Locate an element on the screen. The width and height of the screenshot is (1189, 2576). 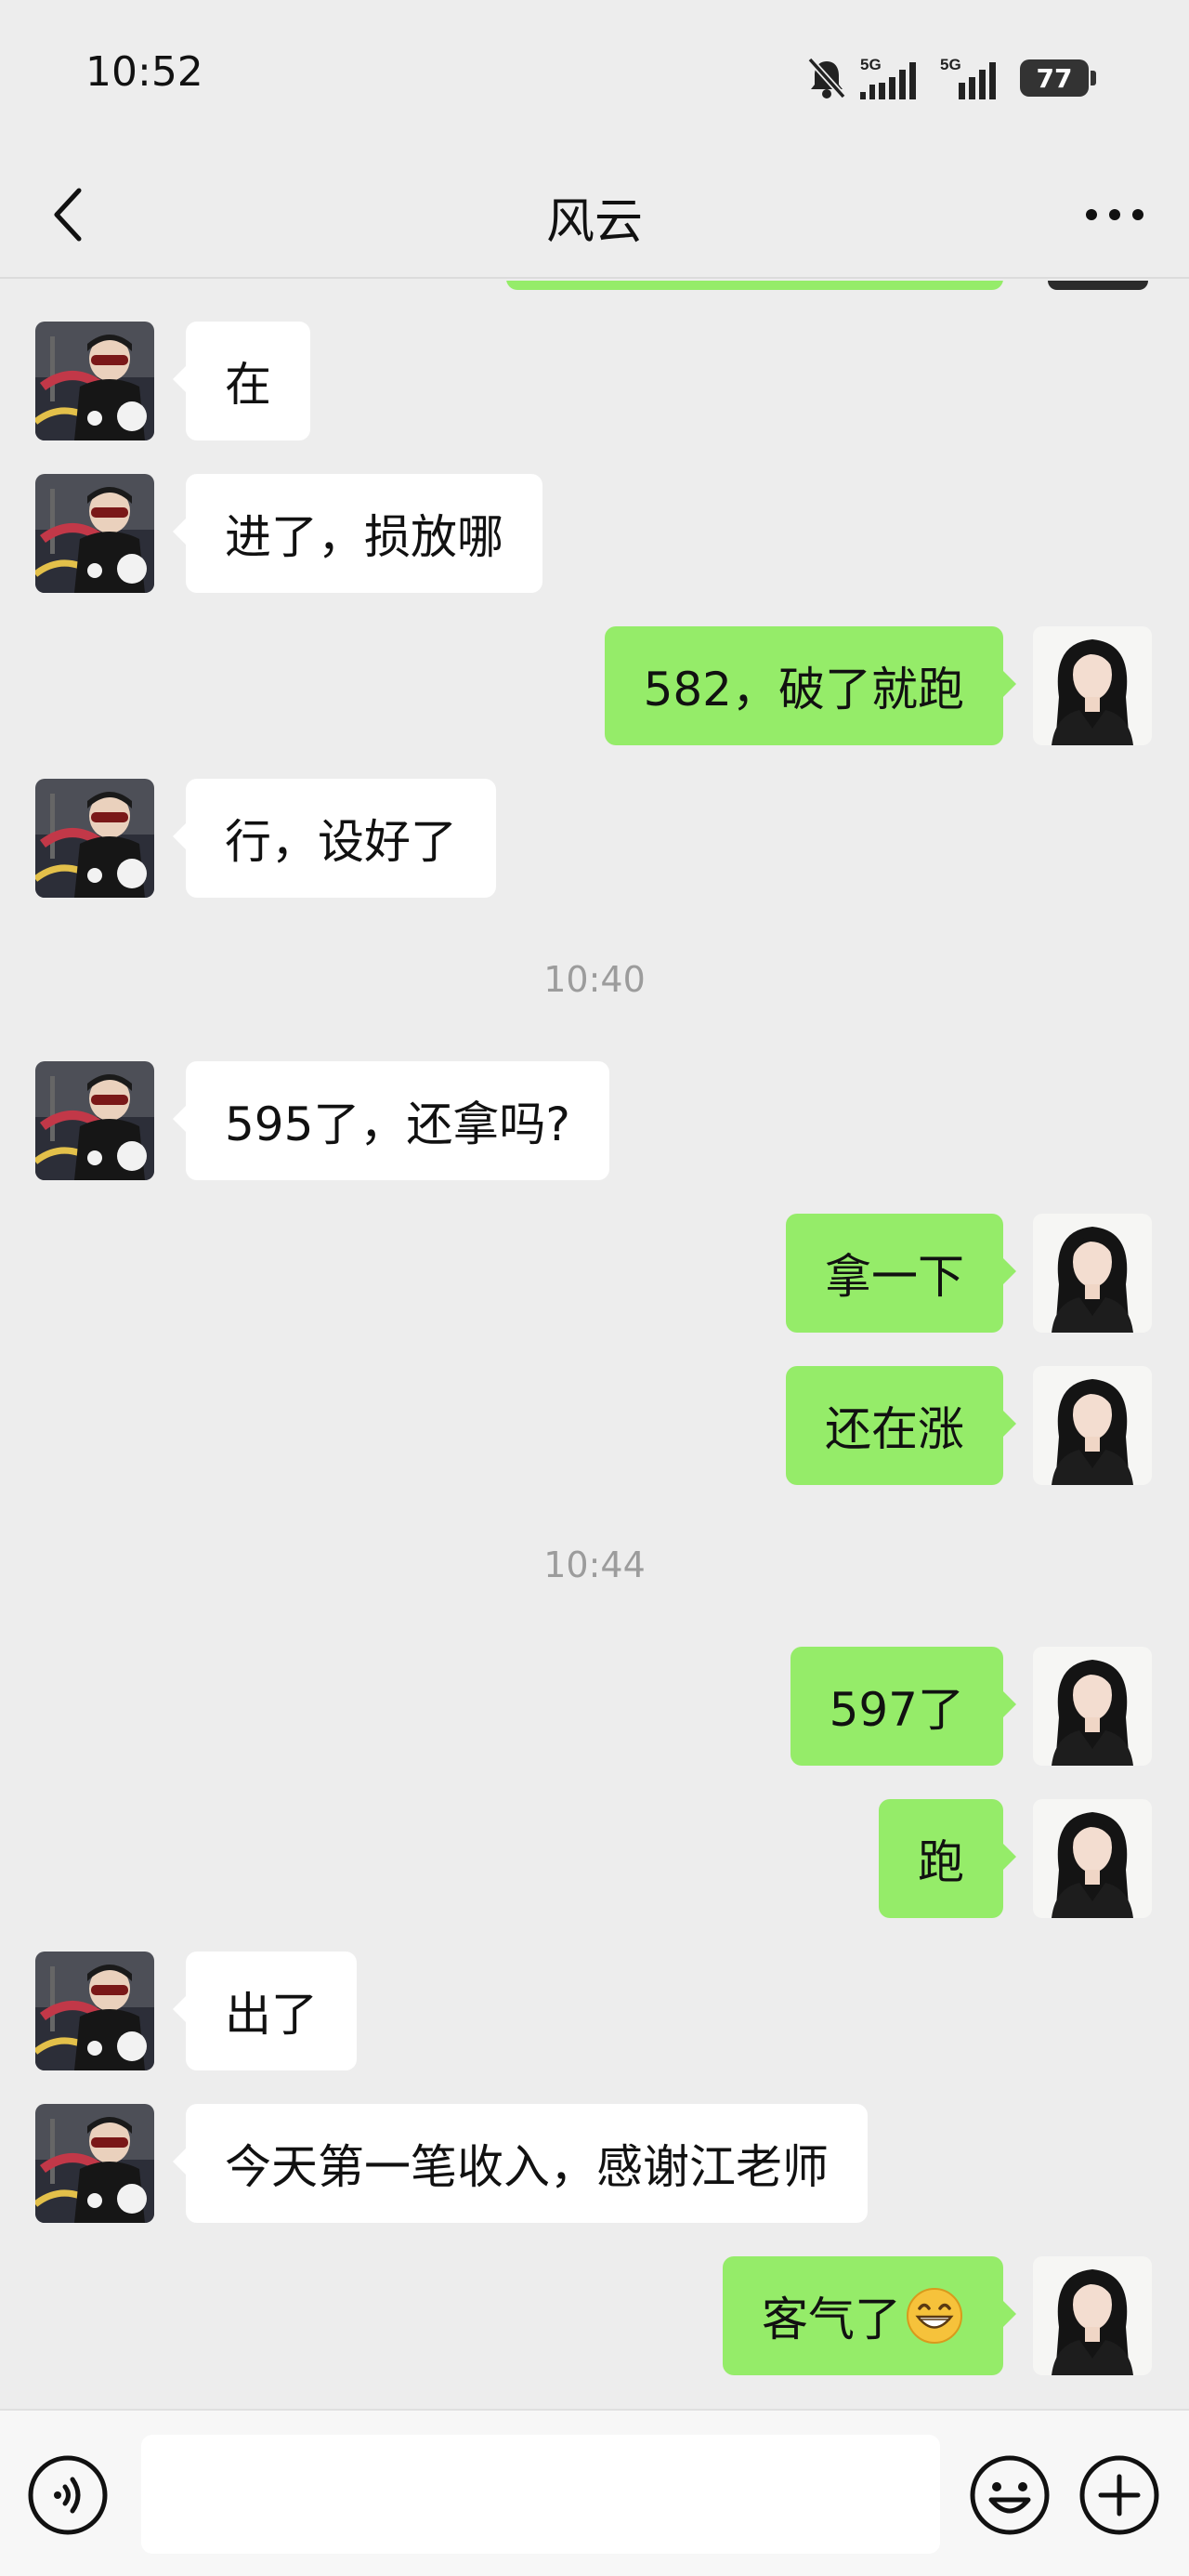
message-bubble: 还在涨 is located at coordinates (901, 1425).